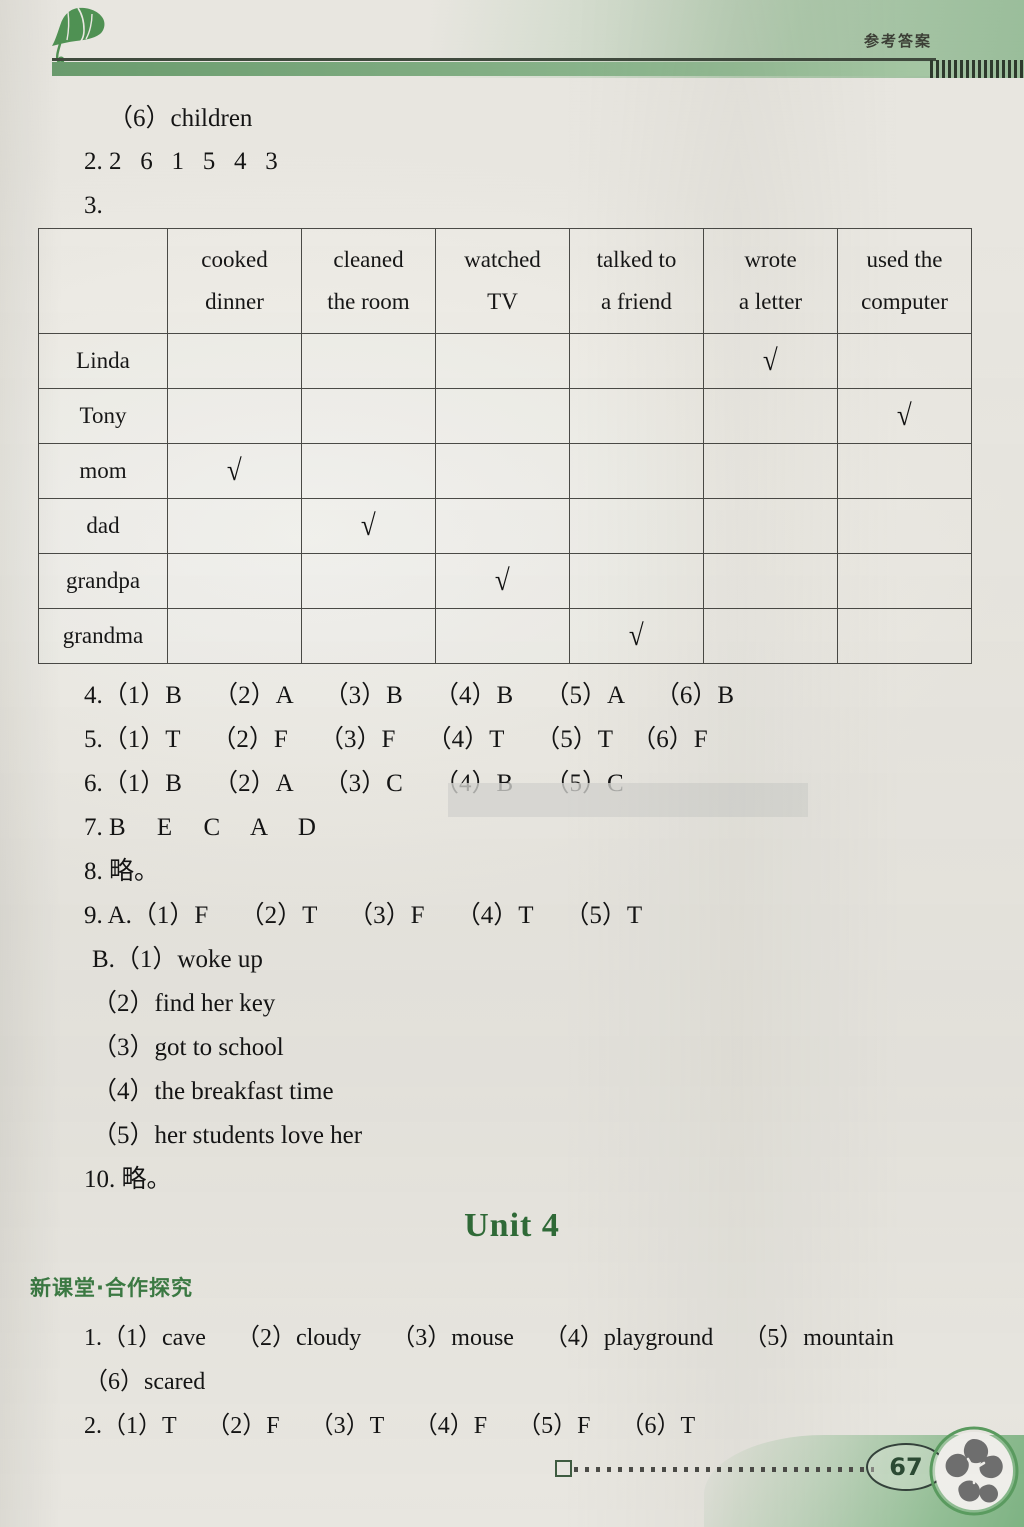 The image size is (1024, 1527). What do you see at coordinates (363, 915) in the screenshot?
I see `answer-line-9a: 9. A.（1）F （2）T （3）F （4）T （5）T` at bounding box center [363, 915].